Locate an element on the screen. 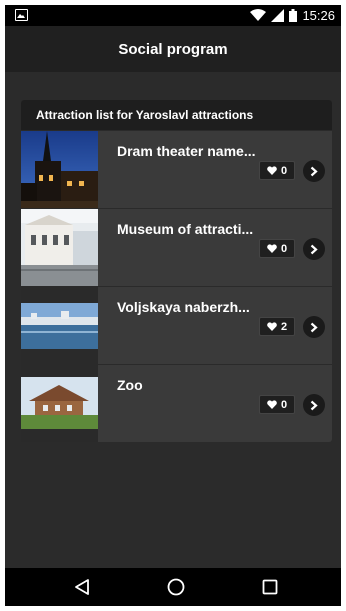  list-item: Voljskaya naberzh... 2 is located at coordinates (176, 325).